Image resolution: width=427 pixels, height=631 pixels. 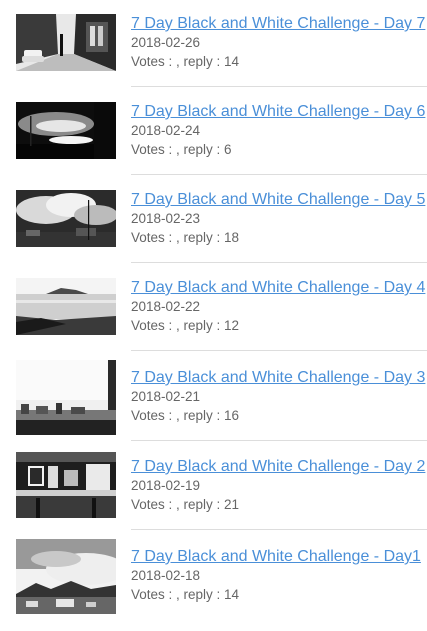 What do you see at coordinates (66, 306) in the screenshot?
I see `seaside-thumbnail` at bounding box center [66, 306].